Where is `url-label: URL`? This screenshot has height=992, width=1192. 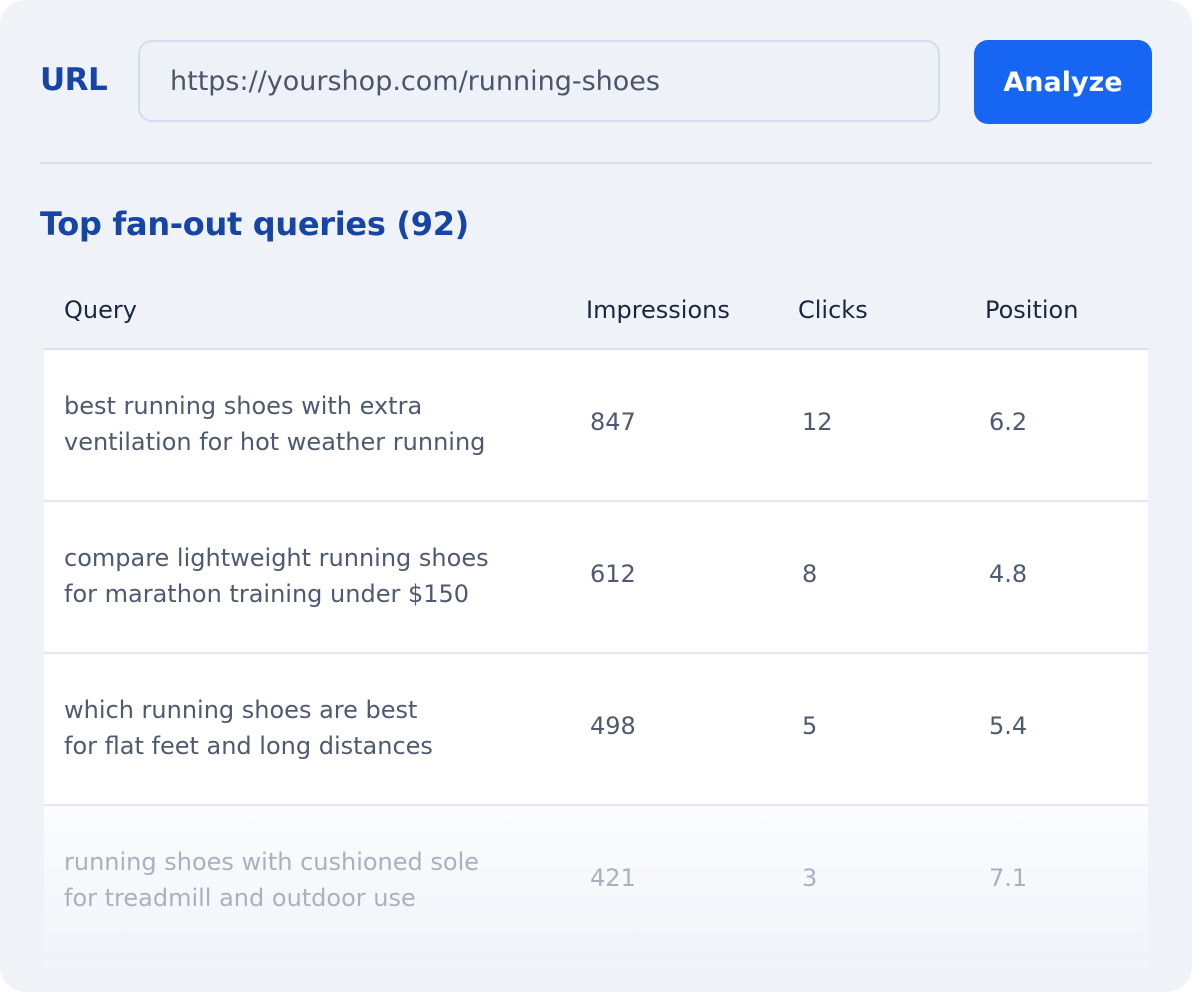 url-label: URL is located at coordinates (74, 80).